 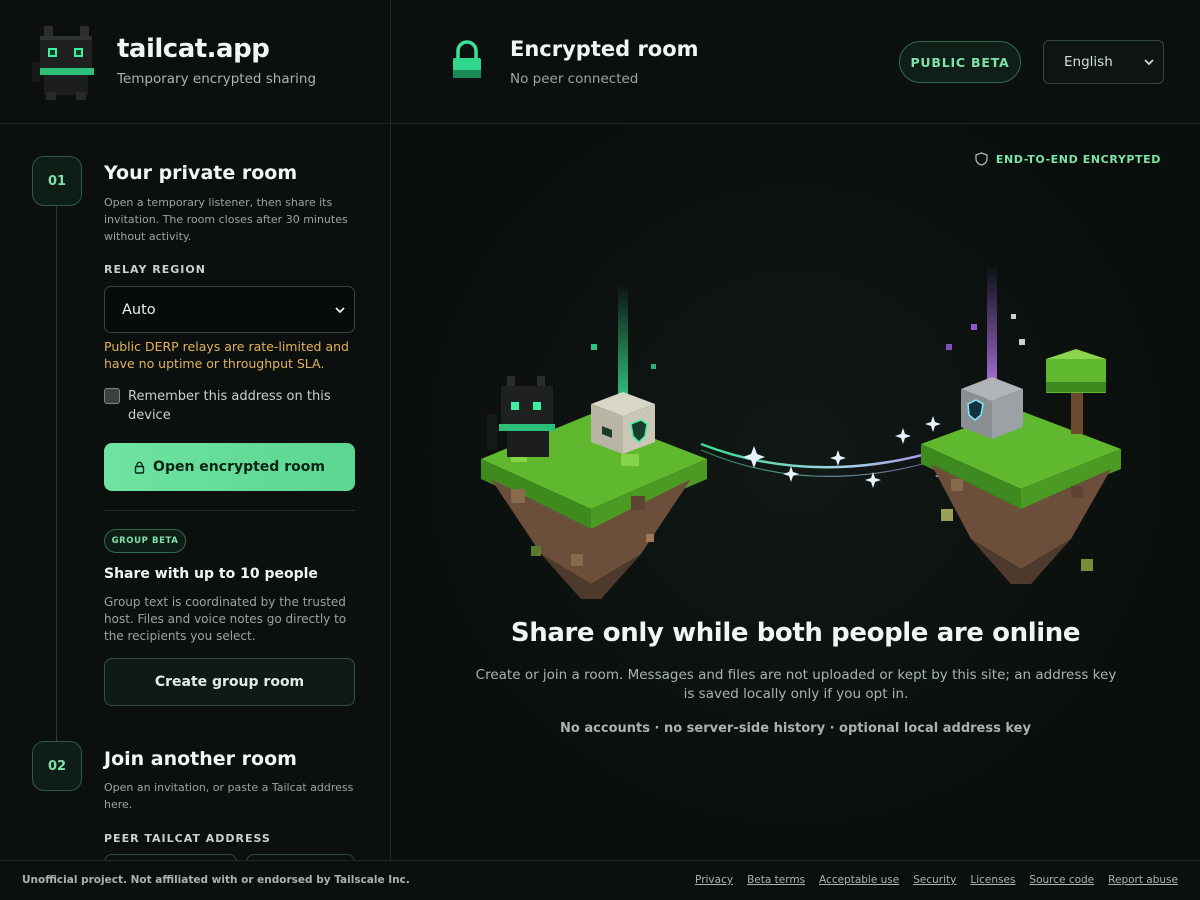 What do you see at coordinates (139, 467) in the screenshot?
I see `lock-icon` at bounding box center [139, 467].